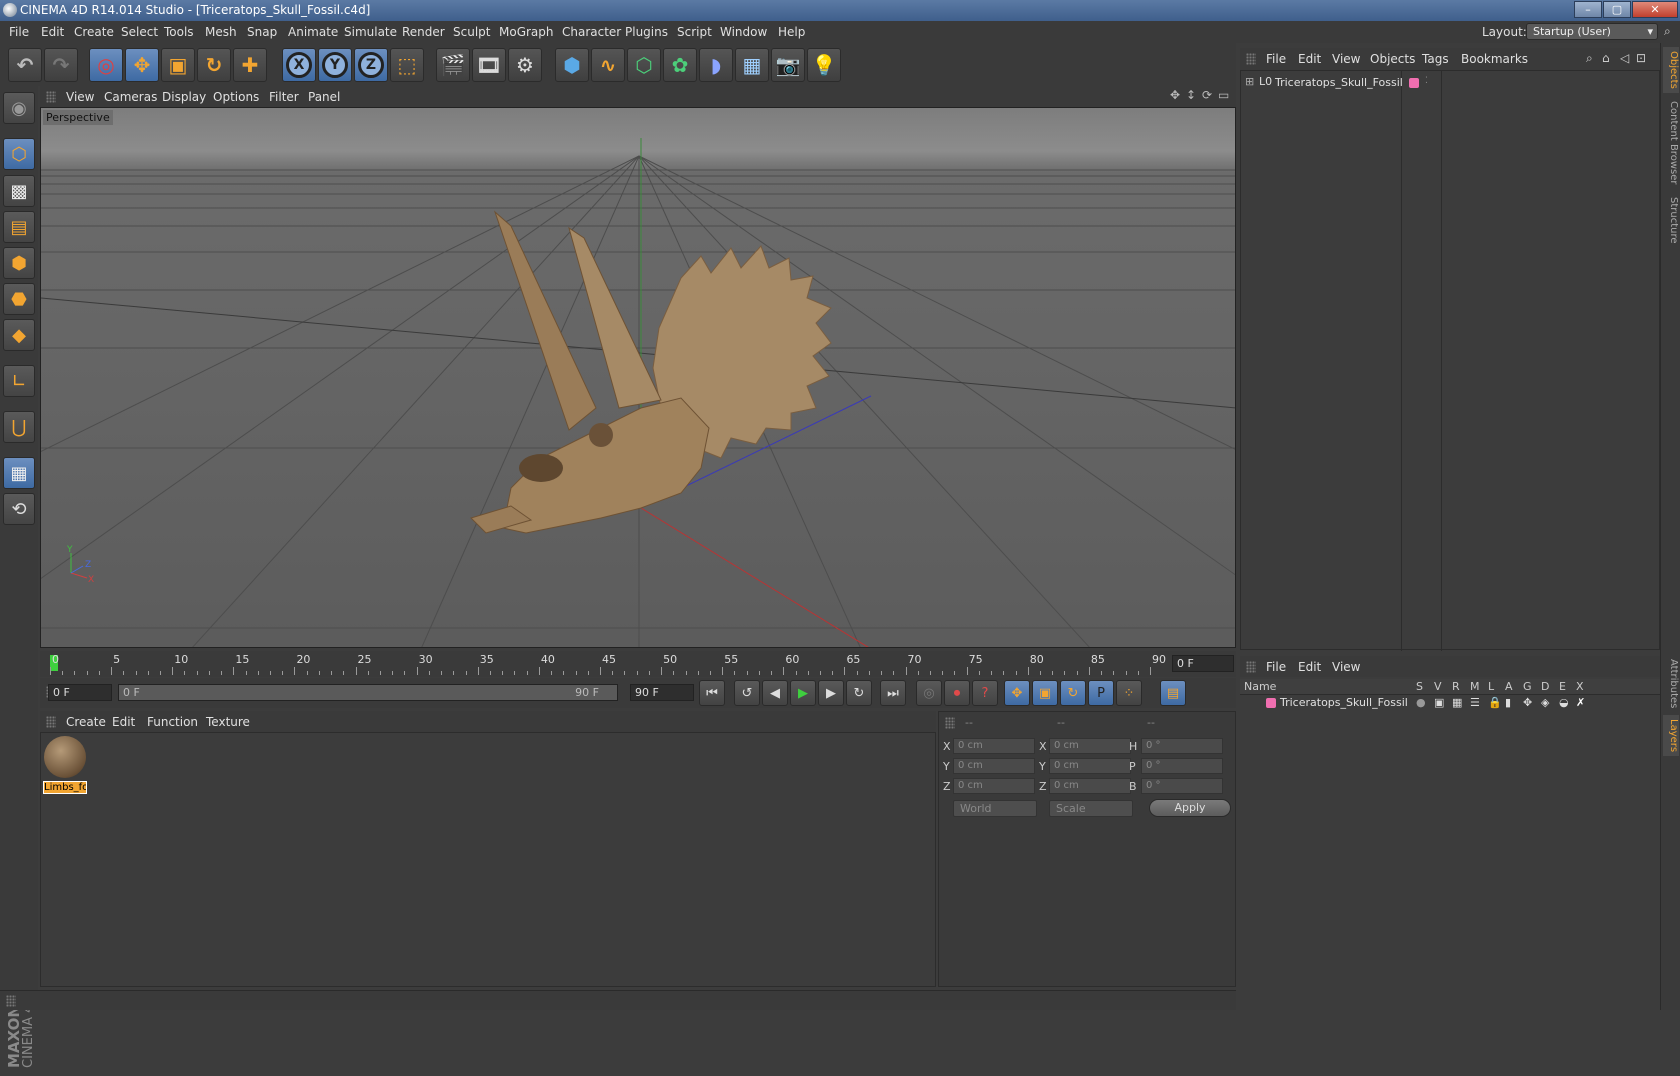  What do you see at coordinates (1346, 59) in the screenshot?
I see `object-menu-view: View` at bounding box center [1346, 59].